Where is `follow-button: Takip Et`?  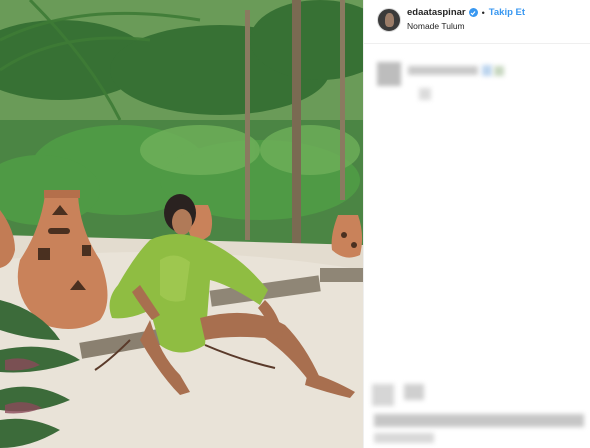 follow-button: Takip Et is located at coordinates (507, 12).